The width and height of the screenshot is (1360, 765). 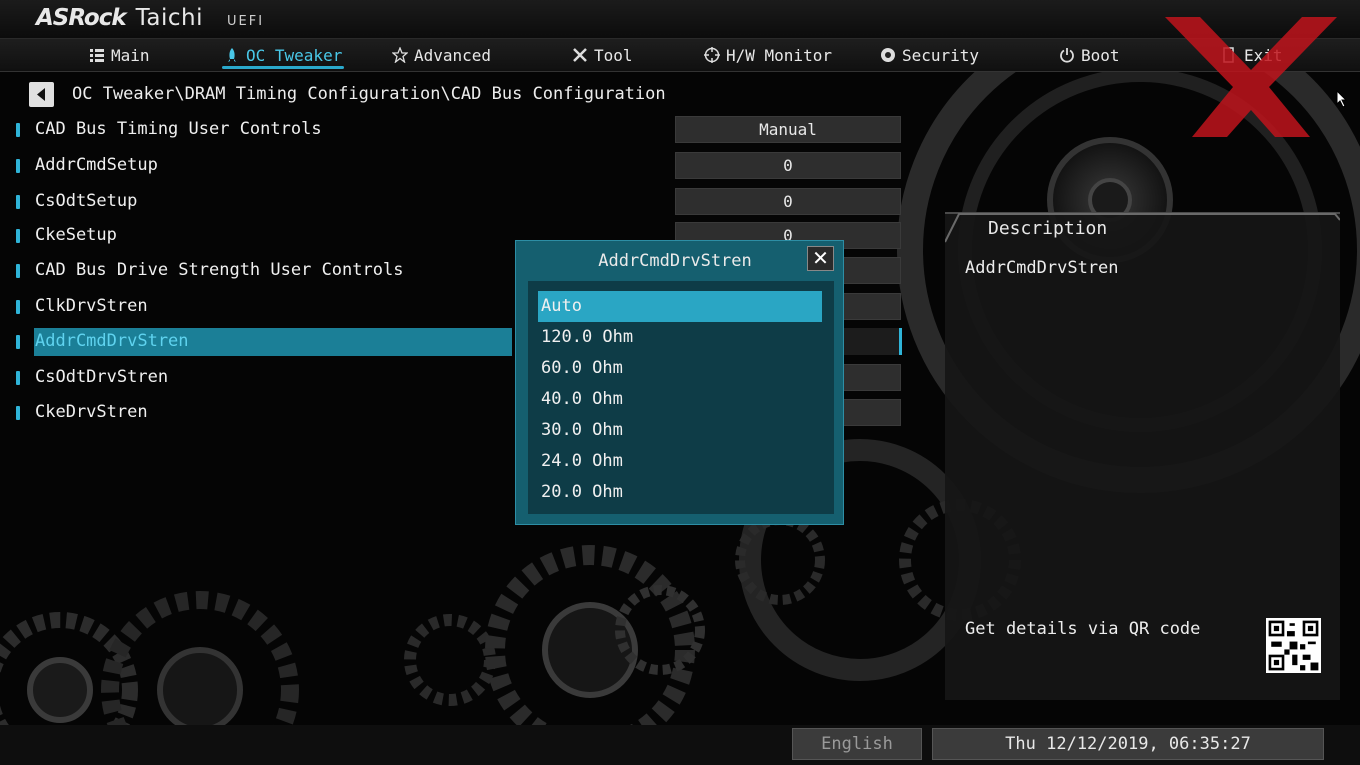 What do you see at coordinates (712, 55) in the screenshot?
I see `crosshair-icon` at bounding box center [712, 55].